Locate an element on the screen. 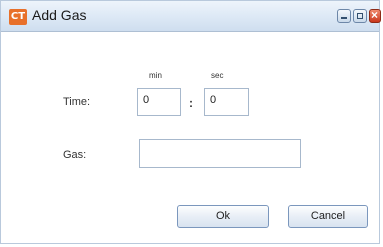 The width and height of the screenshot is (383, 247). min-column-label: min is located at coordinates (155, 75).